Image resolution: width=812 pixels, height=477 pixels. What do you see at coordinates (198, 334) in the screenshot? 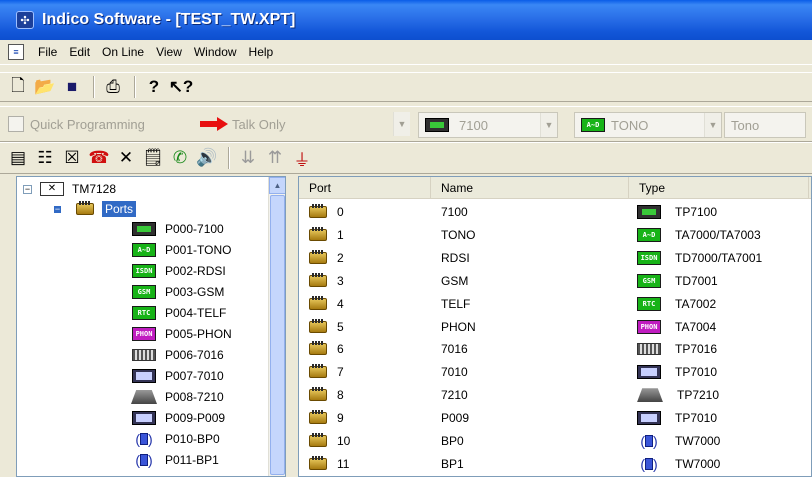
I see `tree-item-label: P005-PHON` at bounding box center [198, 334].